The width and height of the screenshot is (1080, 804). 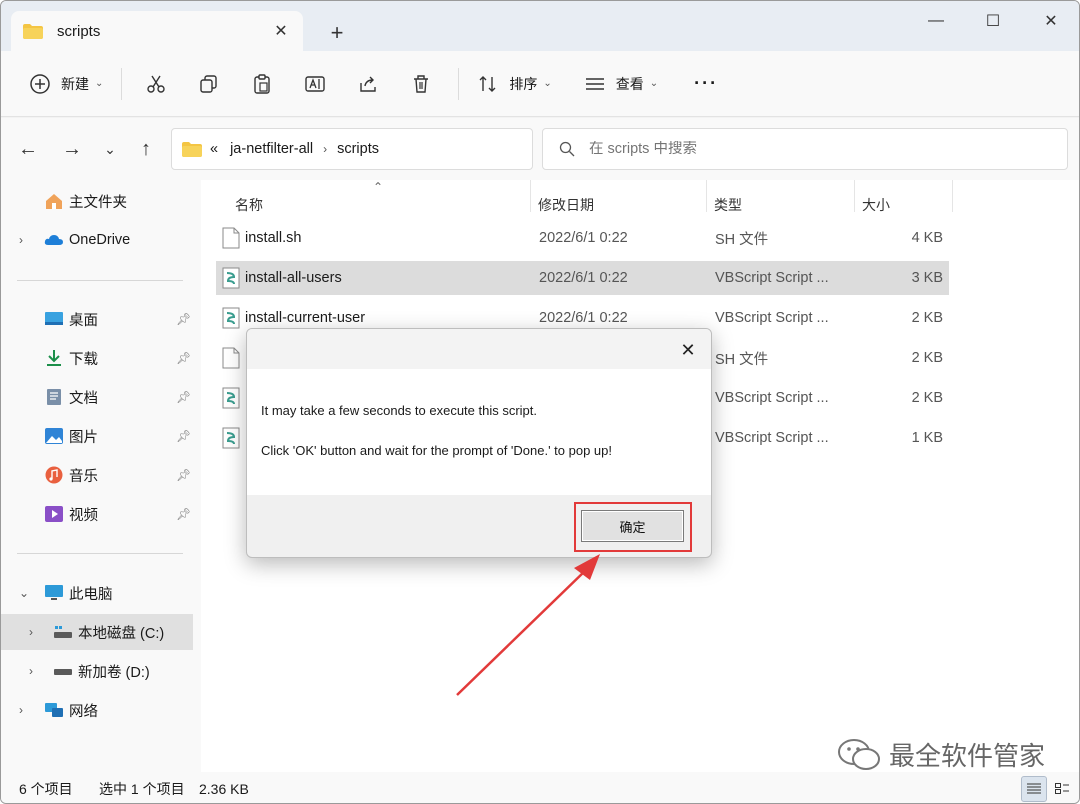 I want to click on selection-size: 2.36 KB, so click(x=224, y=788).